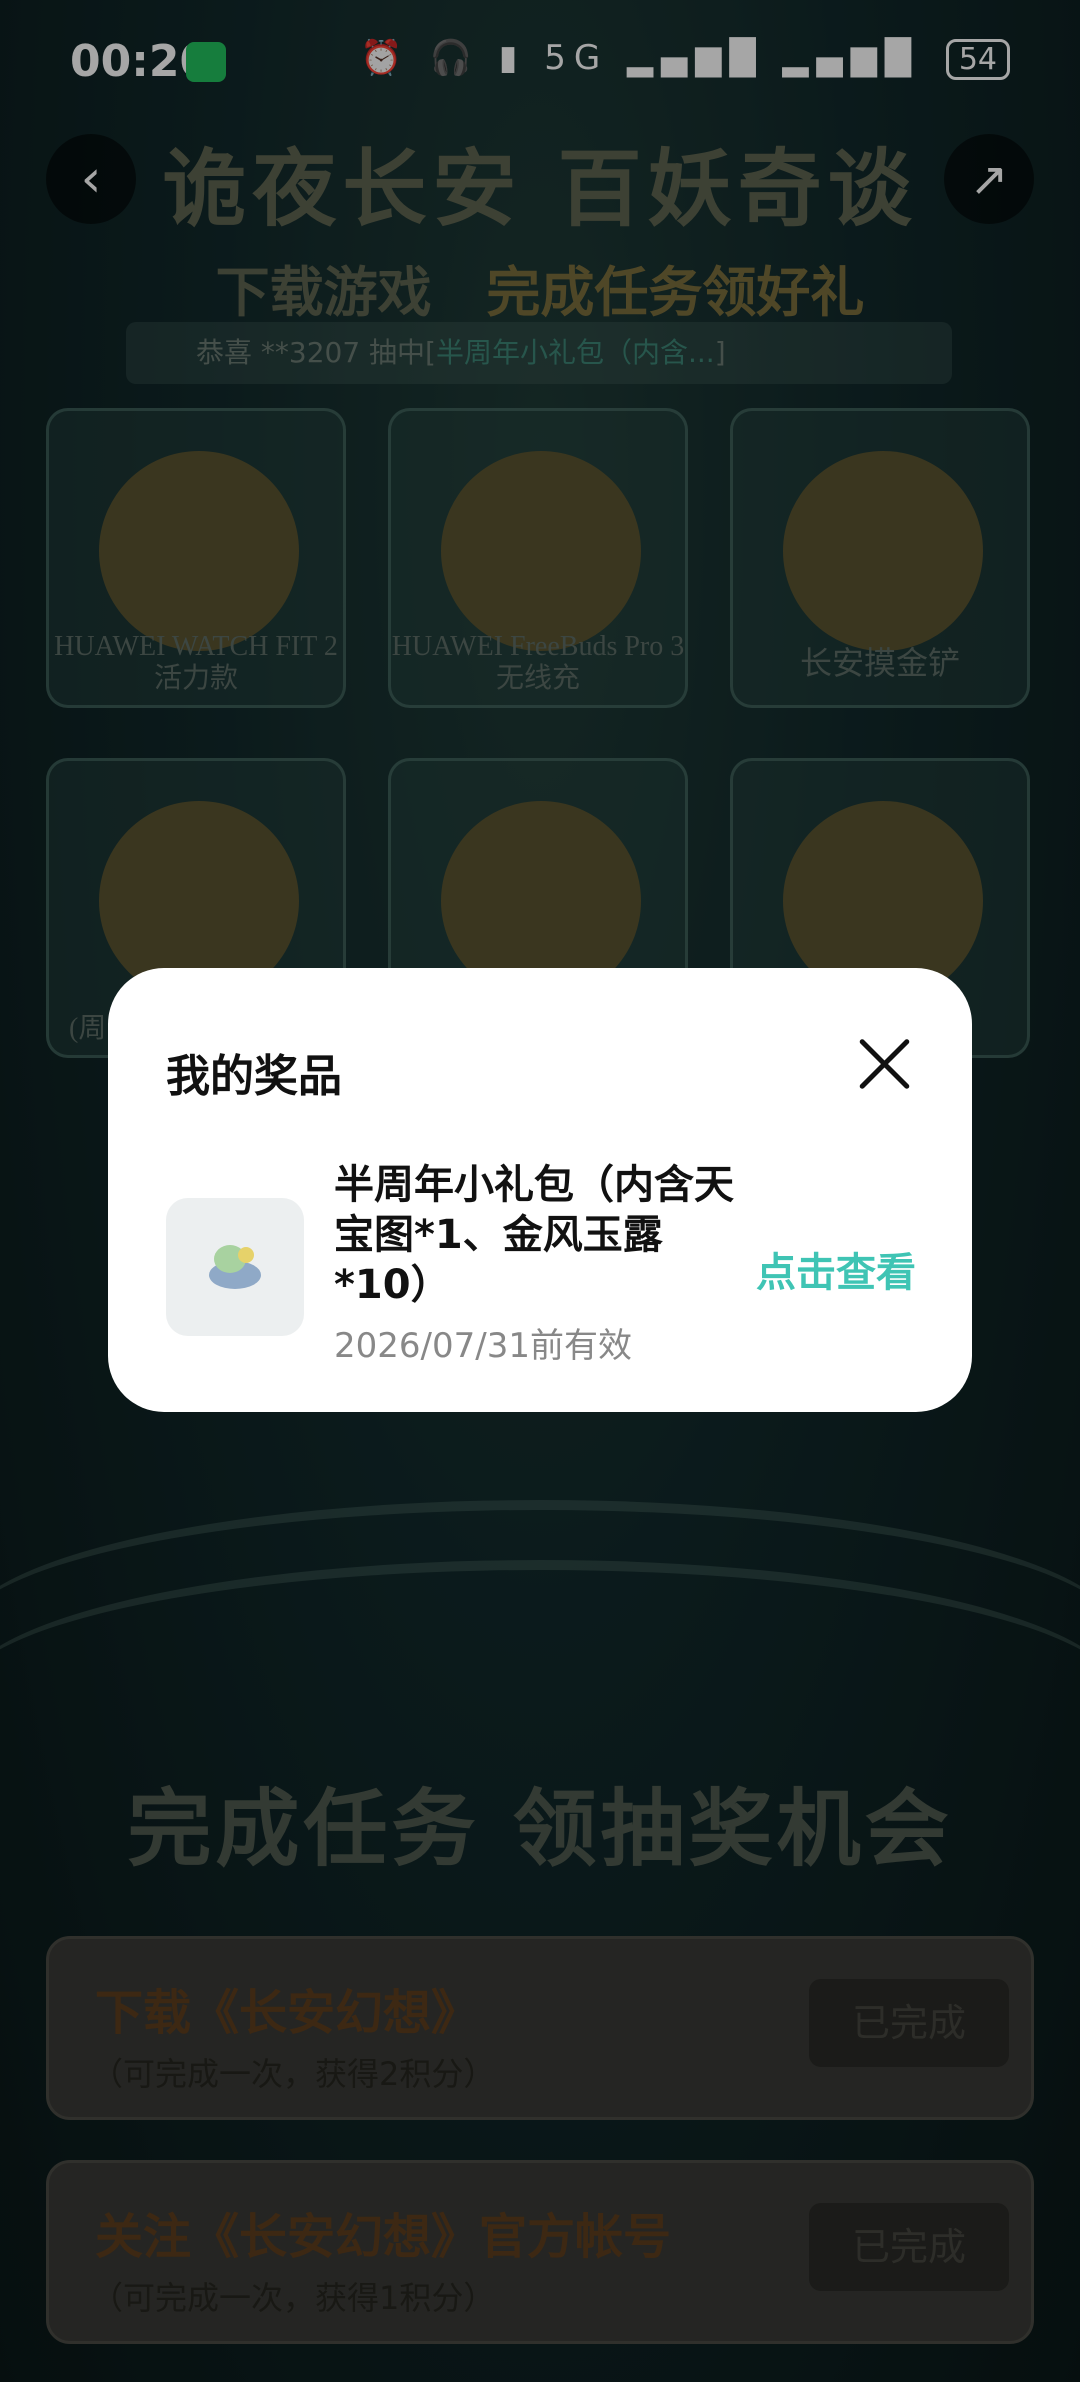 Image resolution: width=1080 pixels, height=2382 pixels. What do you see at coordinates (534, 1235) in the screenshot?
I see `gift-name: 半周年小礼包（内含天宝图*1、金风玉露*10）` at bounding box center [534, 1235].